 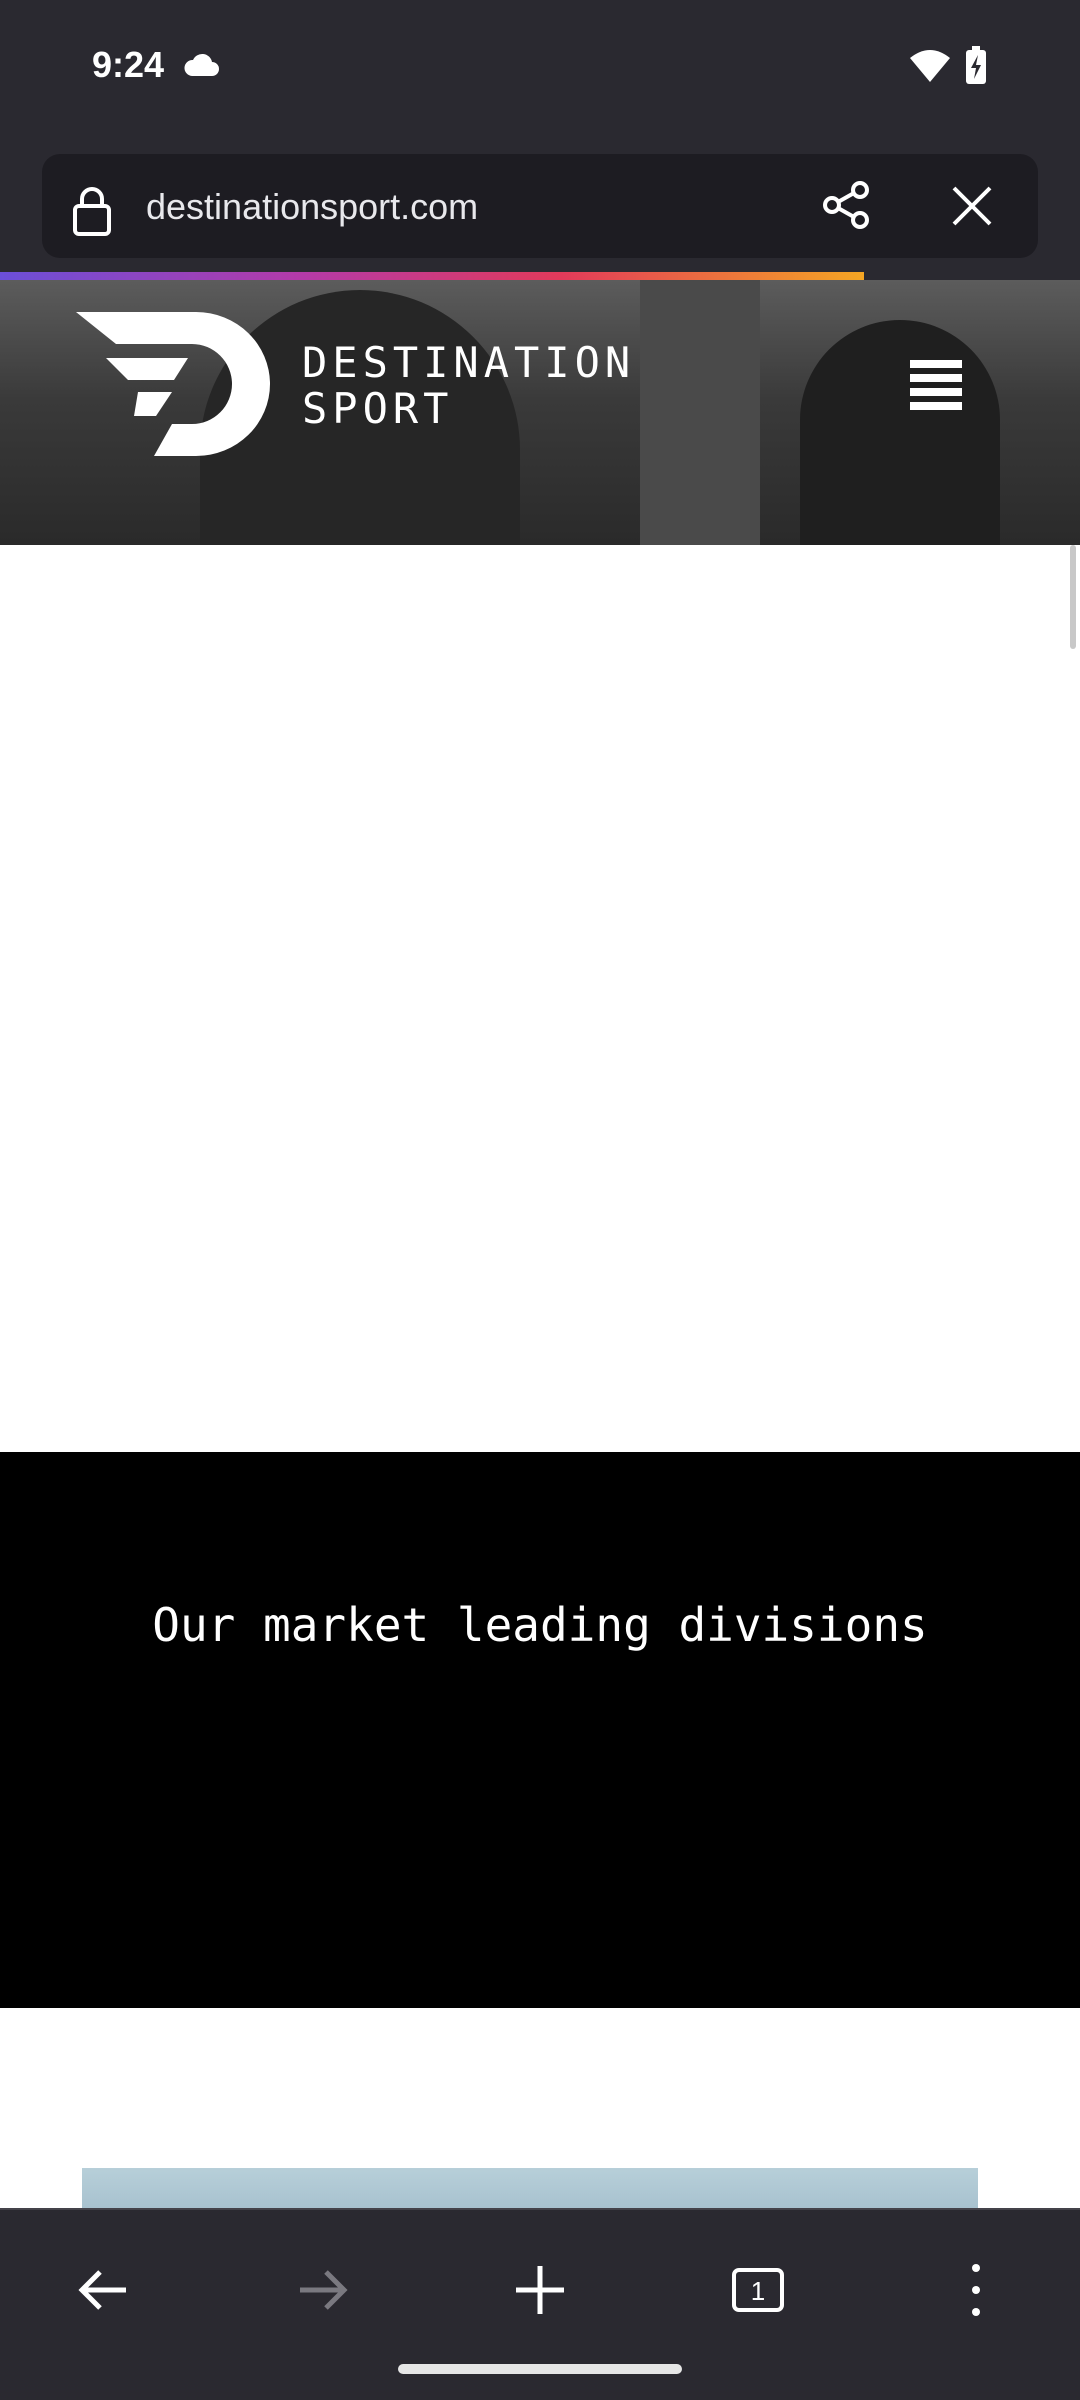 I want to click on back-arrow-icon, so click(x=104, y=2290).